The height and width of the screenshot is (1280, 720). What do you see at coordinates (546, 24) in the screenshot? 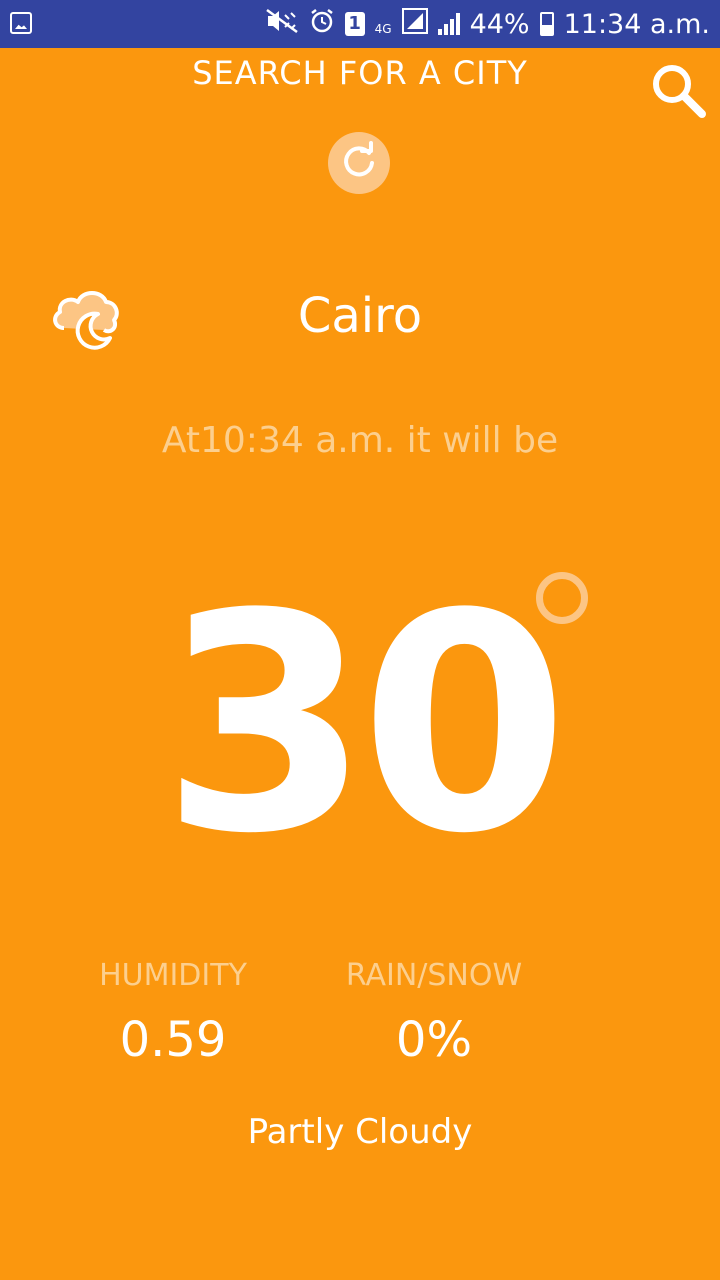
I see `battery-icon` at bounding box center [546, 24].